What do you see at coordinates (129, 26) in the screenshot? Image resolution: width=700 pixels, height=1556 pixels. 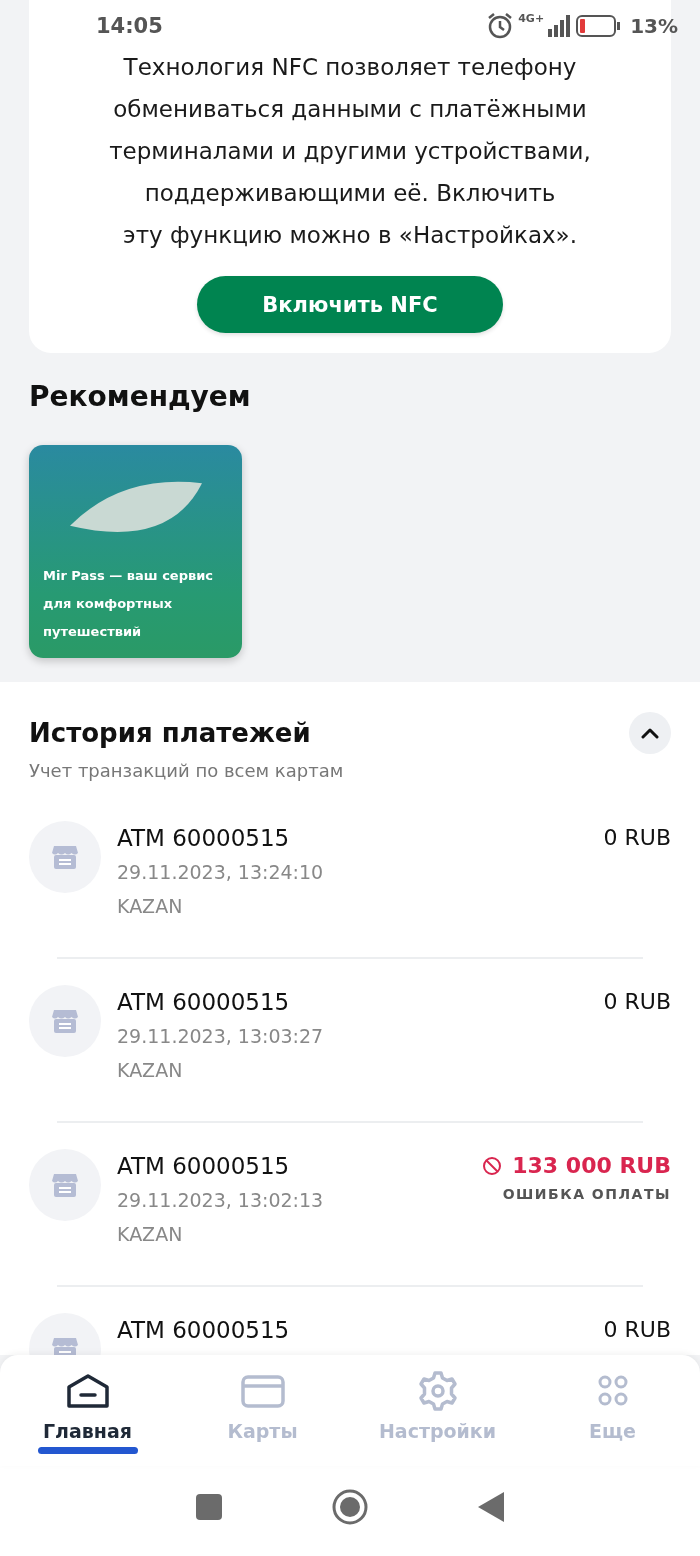 I see `status-time: 14:05` at bounding box center [129, 26].